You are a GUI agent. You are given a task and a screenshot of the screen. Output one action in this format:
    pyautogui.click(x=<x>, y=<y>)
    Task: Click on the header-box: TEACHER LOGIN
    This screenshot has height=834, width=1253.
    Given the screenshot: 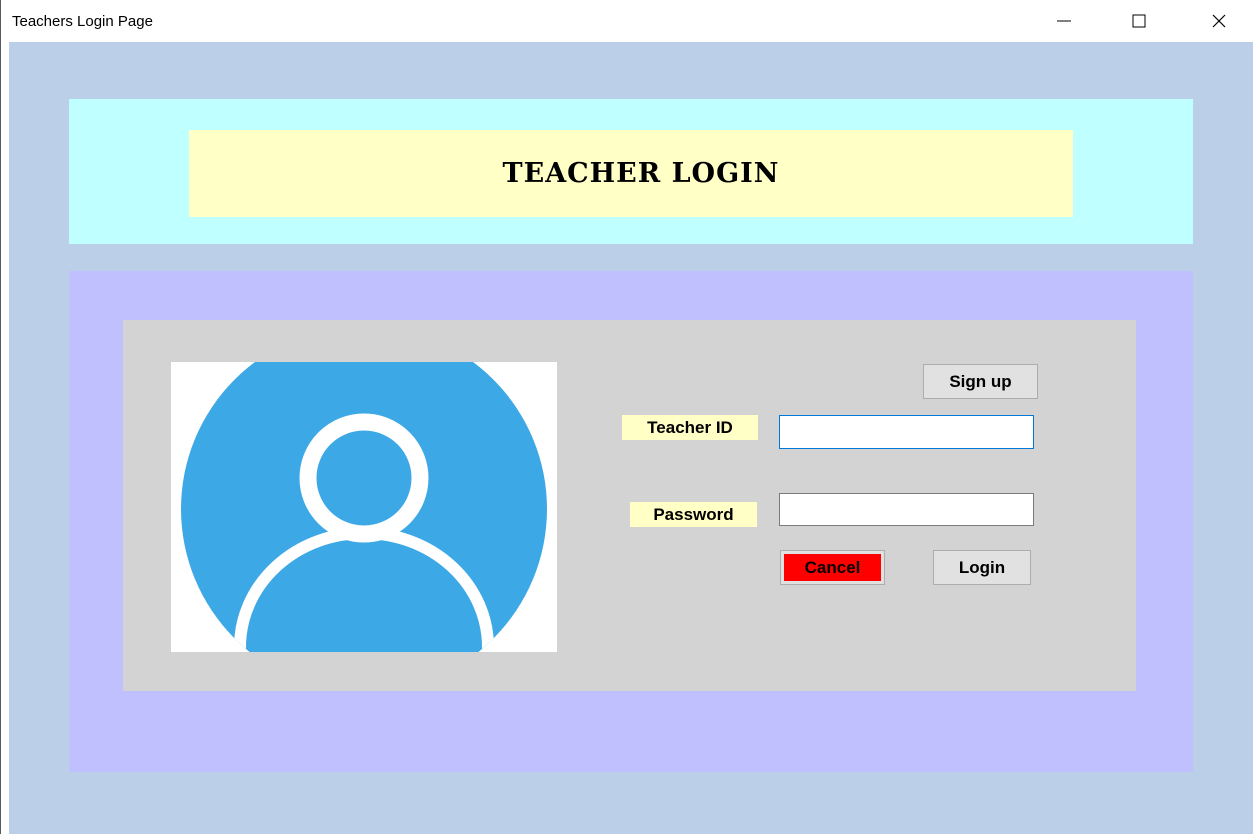 What is the action you would take?
    pyautogui.click(x=631, y=173)
    